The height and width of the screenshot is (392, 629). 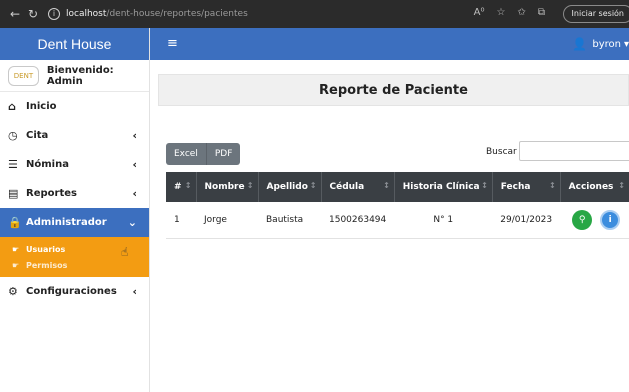 I want to click on caret-down-icon: ▾, so click(x=626, y=44).